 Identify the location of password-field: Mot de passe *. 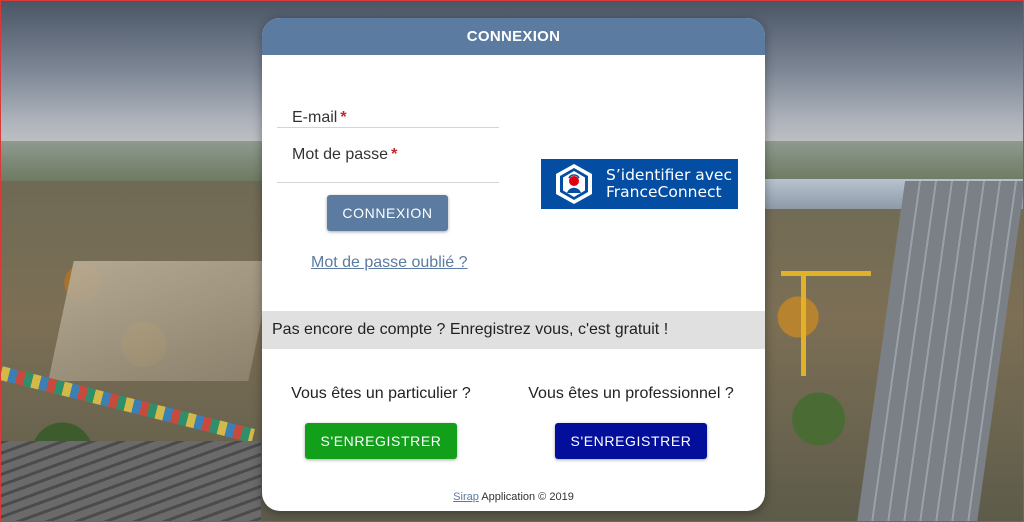
(388, 155).